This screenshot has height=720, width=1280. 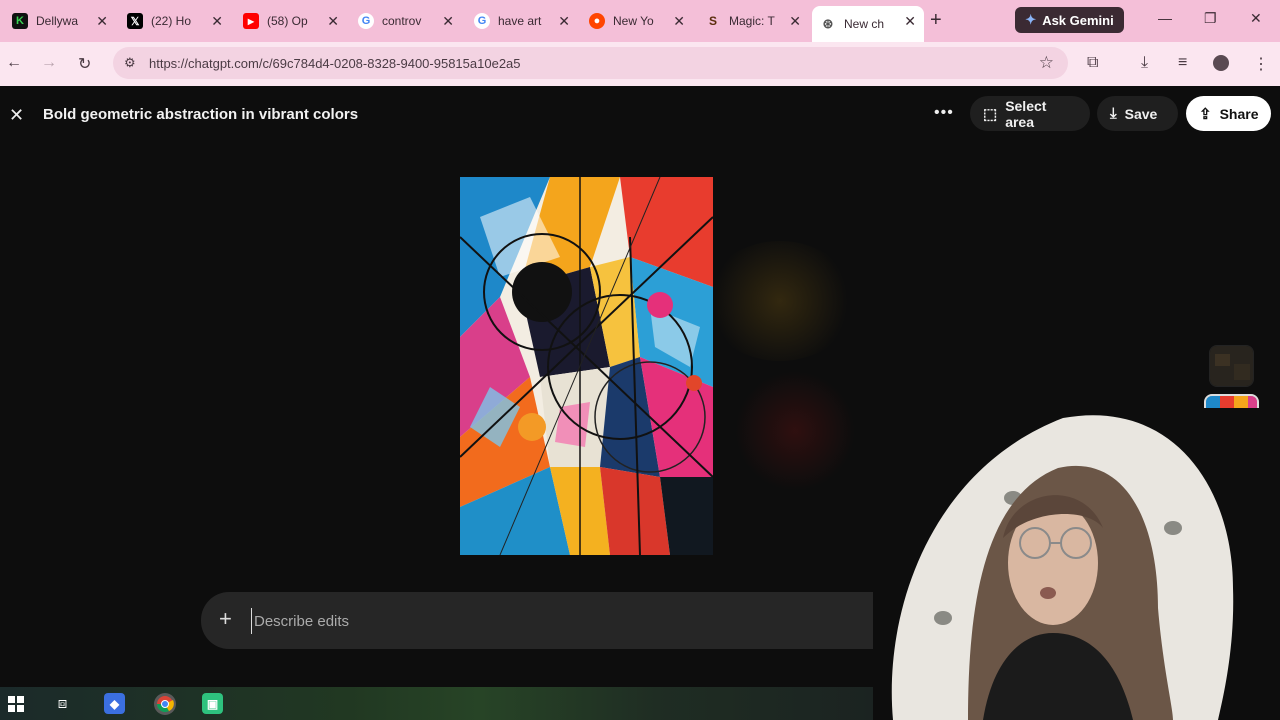 I want to click on task-view-icon: ⧈, so click(x=62, y=703).